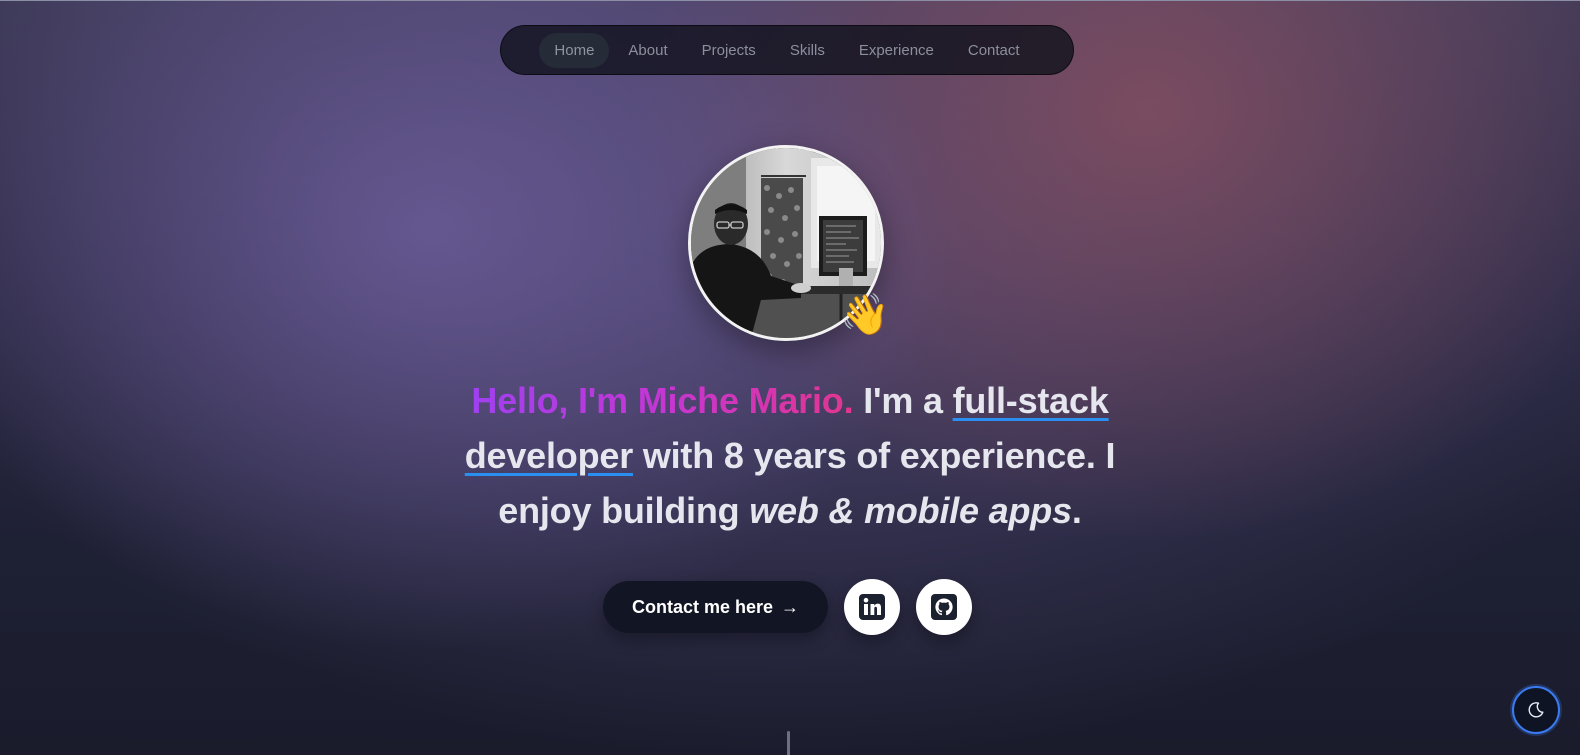 The height and width of the screenshot is (755, 1580). I want to click on linkedin-icon, so click(872, 607).